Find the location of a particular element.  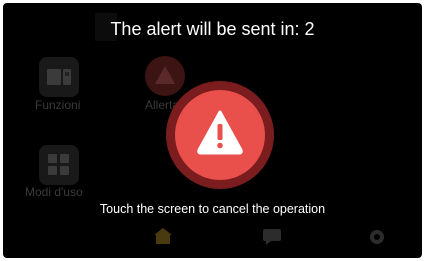

usage-modes-tile is located at coordinates (59, 165).